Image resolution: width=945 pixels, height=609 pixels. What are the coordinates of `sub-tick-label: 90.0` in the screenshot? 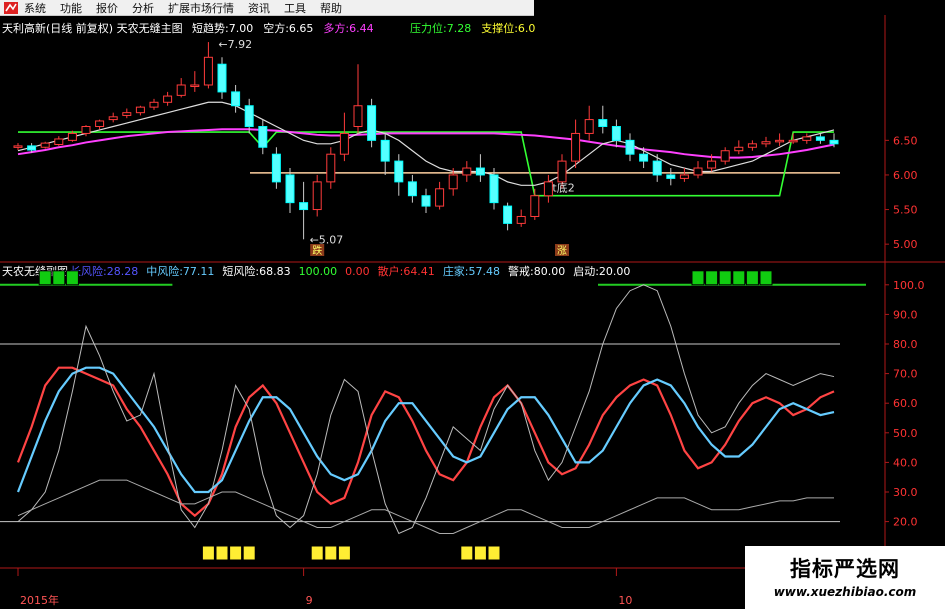 It's located at (905, 314).